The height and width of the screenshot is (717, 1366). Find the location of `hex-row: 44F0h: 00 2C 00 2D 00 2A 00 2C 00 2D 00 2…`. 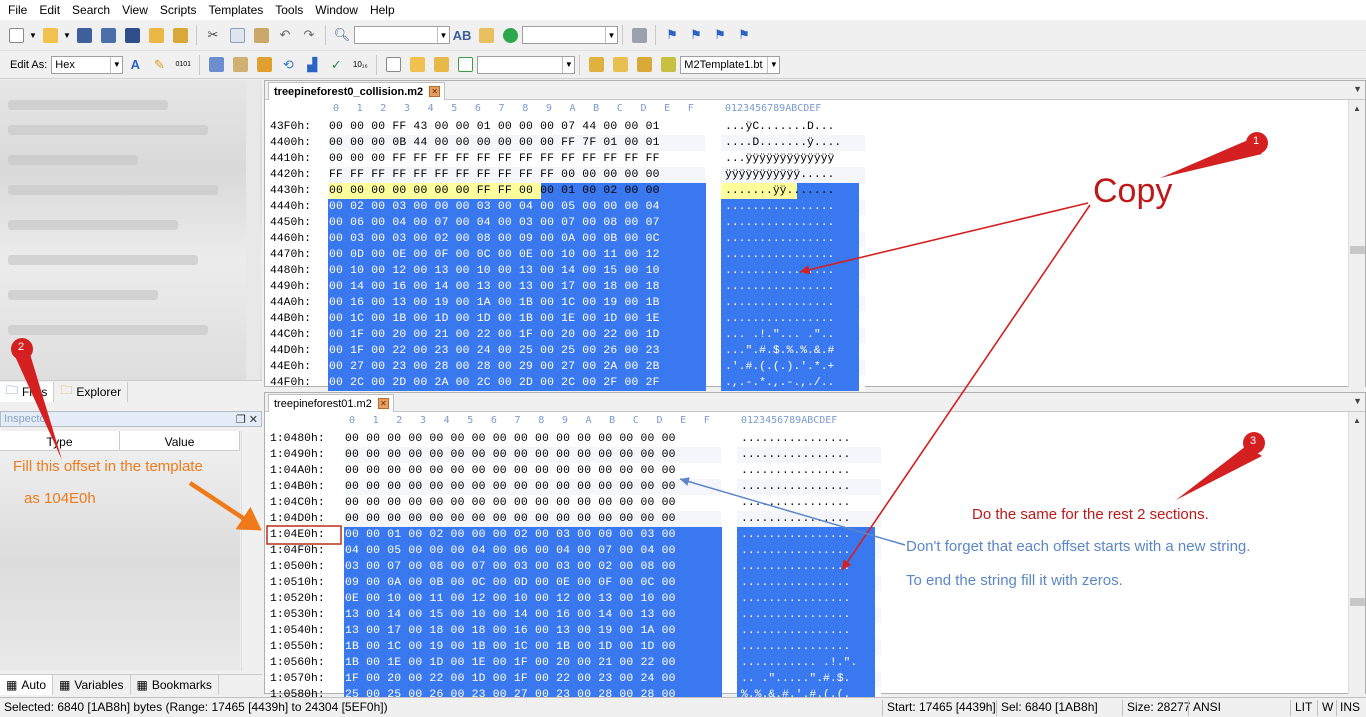

hex-row: 44F0h: 00 2C 00 2D 00 2A 00 2C 00 2D 00 2… is located at coordinates (575, 383).